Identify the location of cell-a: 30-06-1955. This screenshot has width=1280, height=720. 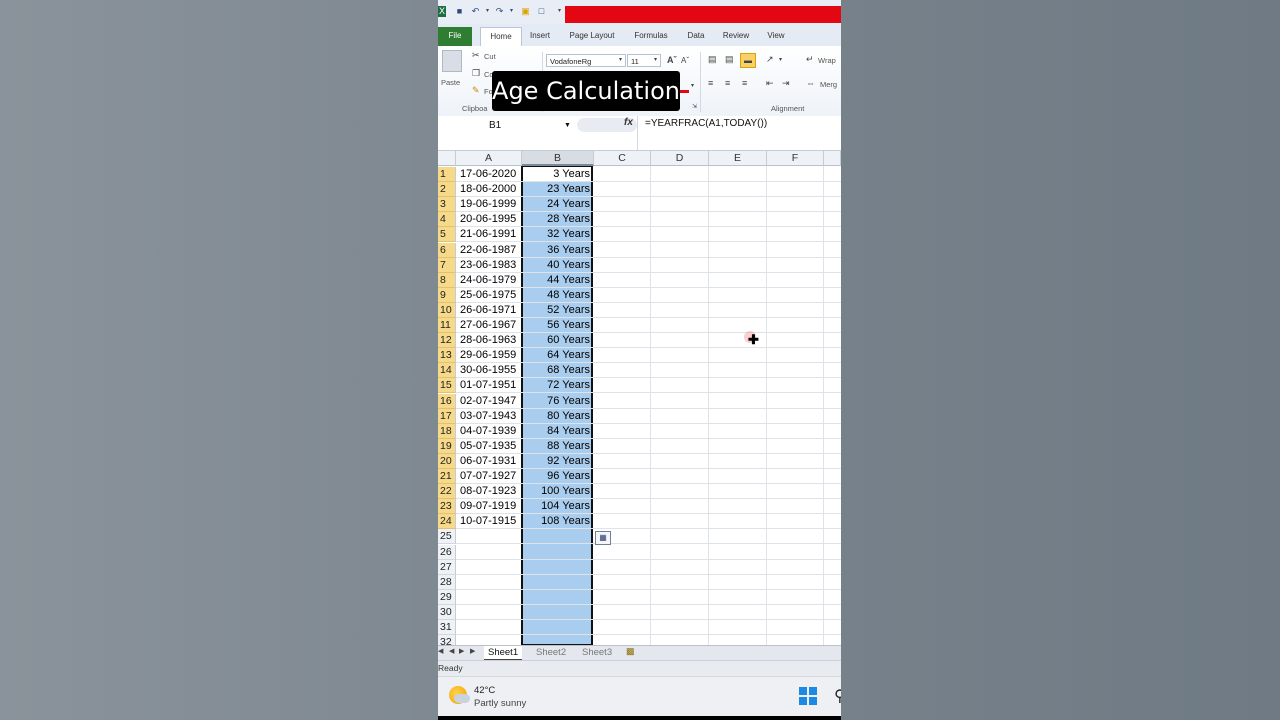
(489, 370).